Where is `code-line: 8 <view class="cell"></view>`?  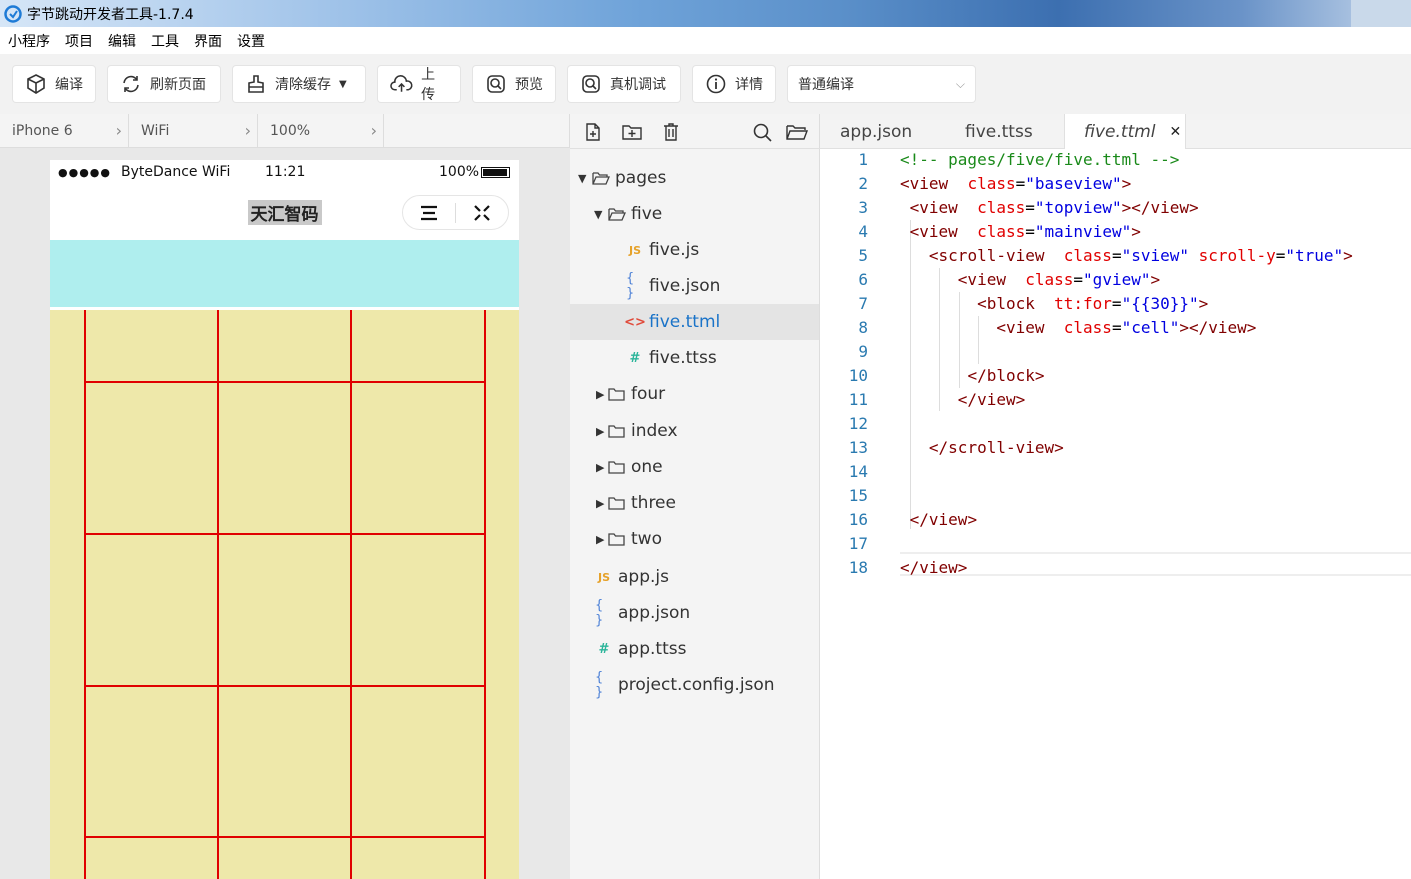
code-line: 8 <view class="cell"></view> is located at coordinates (1115, 328).